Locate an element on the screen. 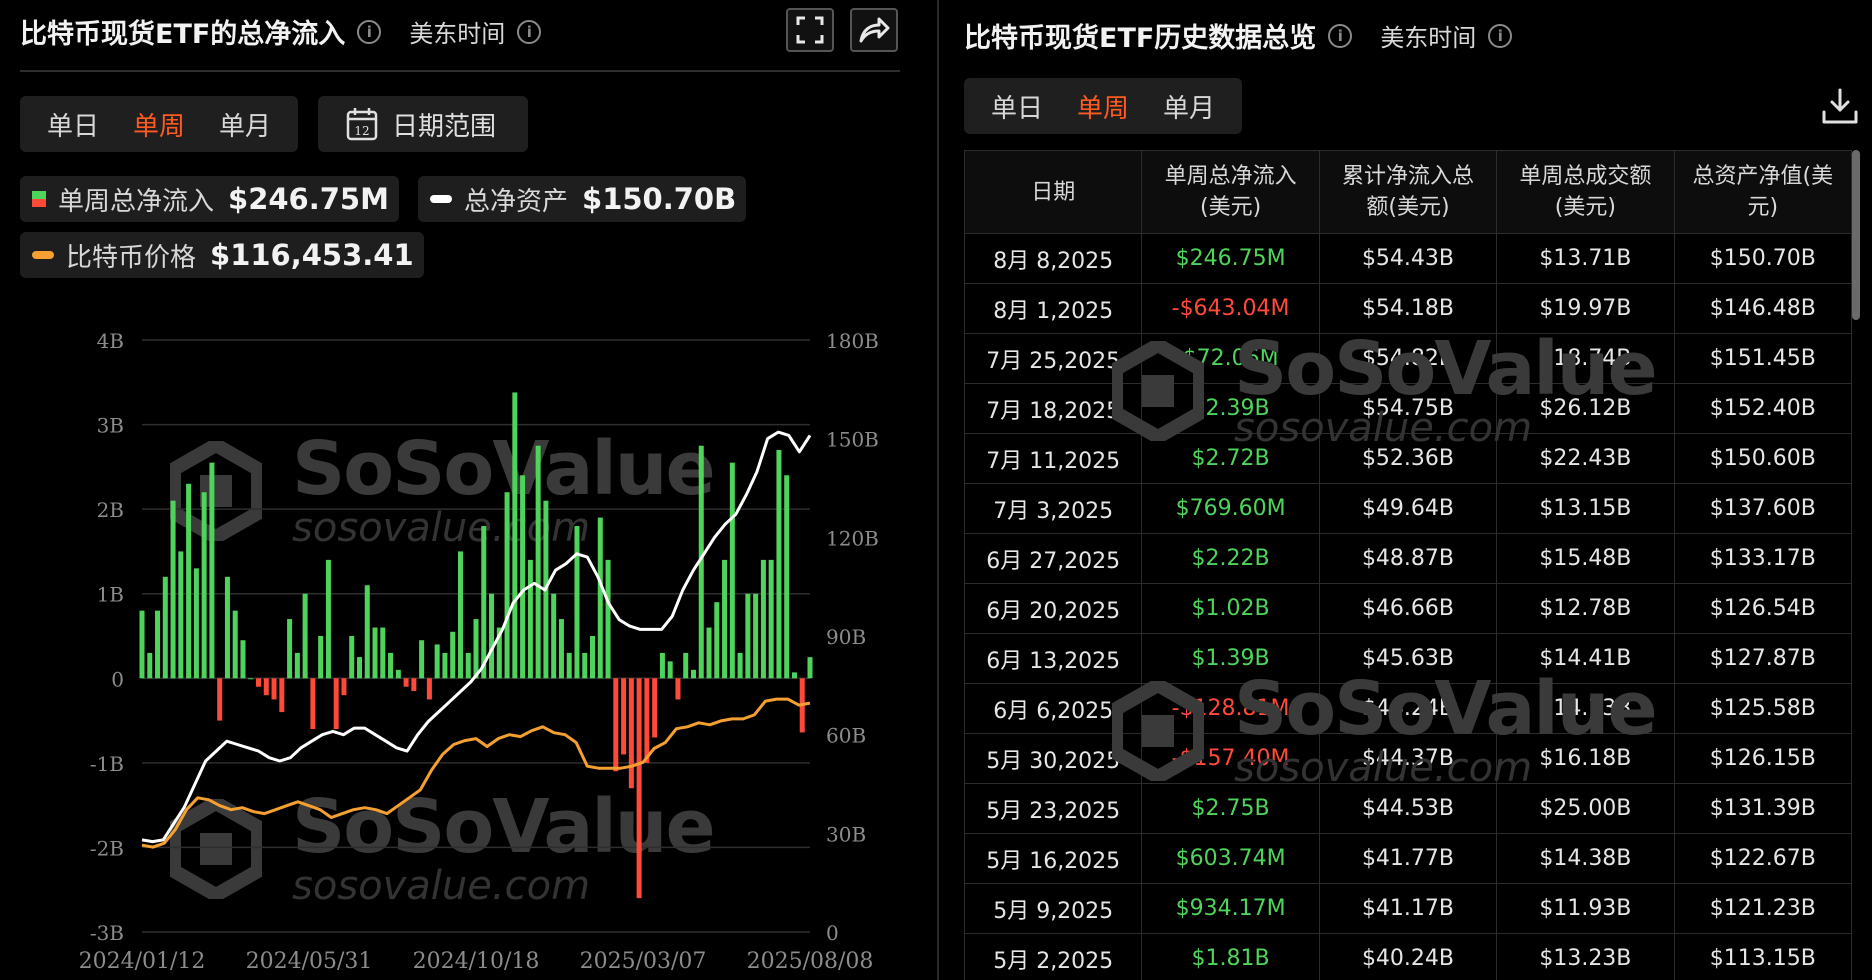  x-tick: 2024/10/18 is located at coordinates (476, 961).